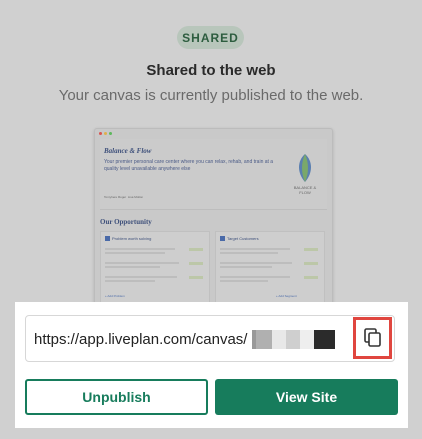 This screenshot has height=439, width=422. Describe the element at coordinates (128, 151) in the screenshot. I see `preview-heading: Balance & Flow` at that location.